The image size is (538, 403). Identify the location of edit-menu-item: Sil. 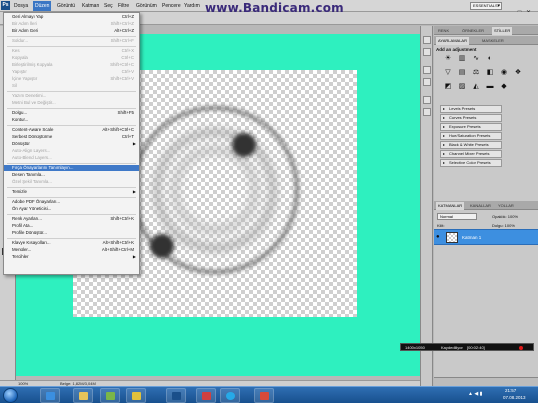
(71, 86).